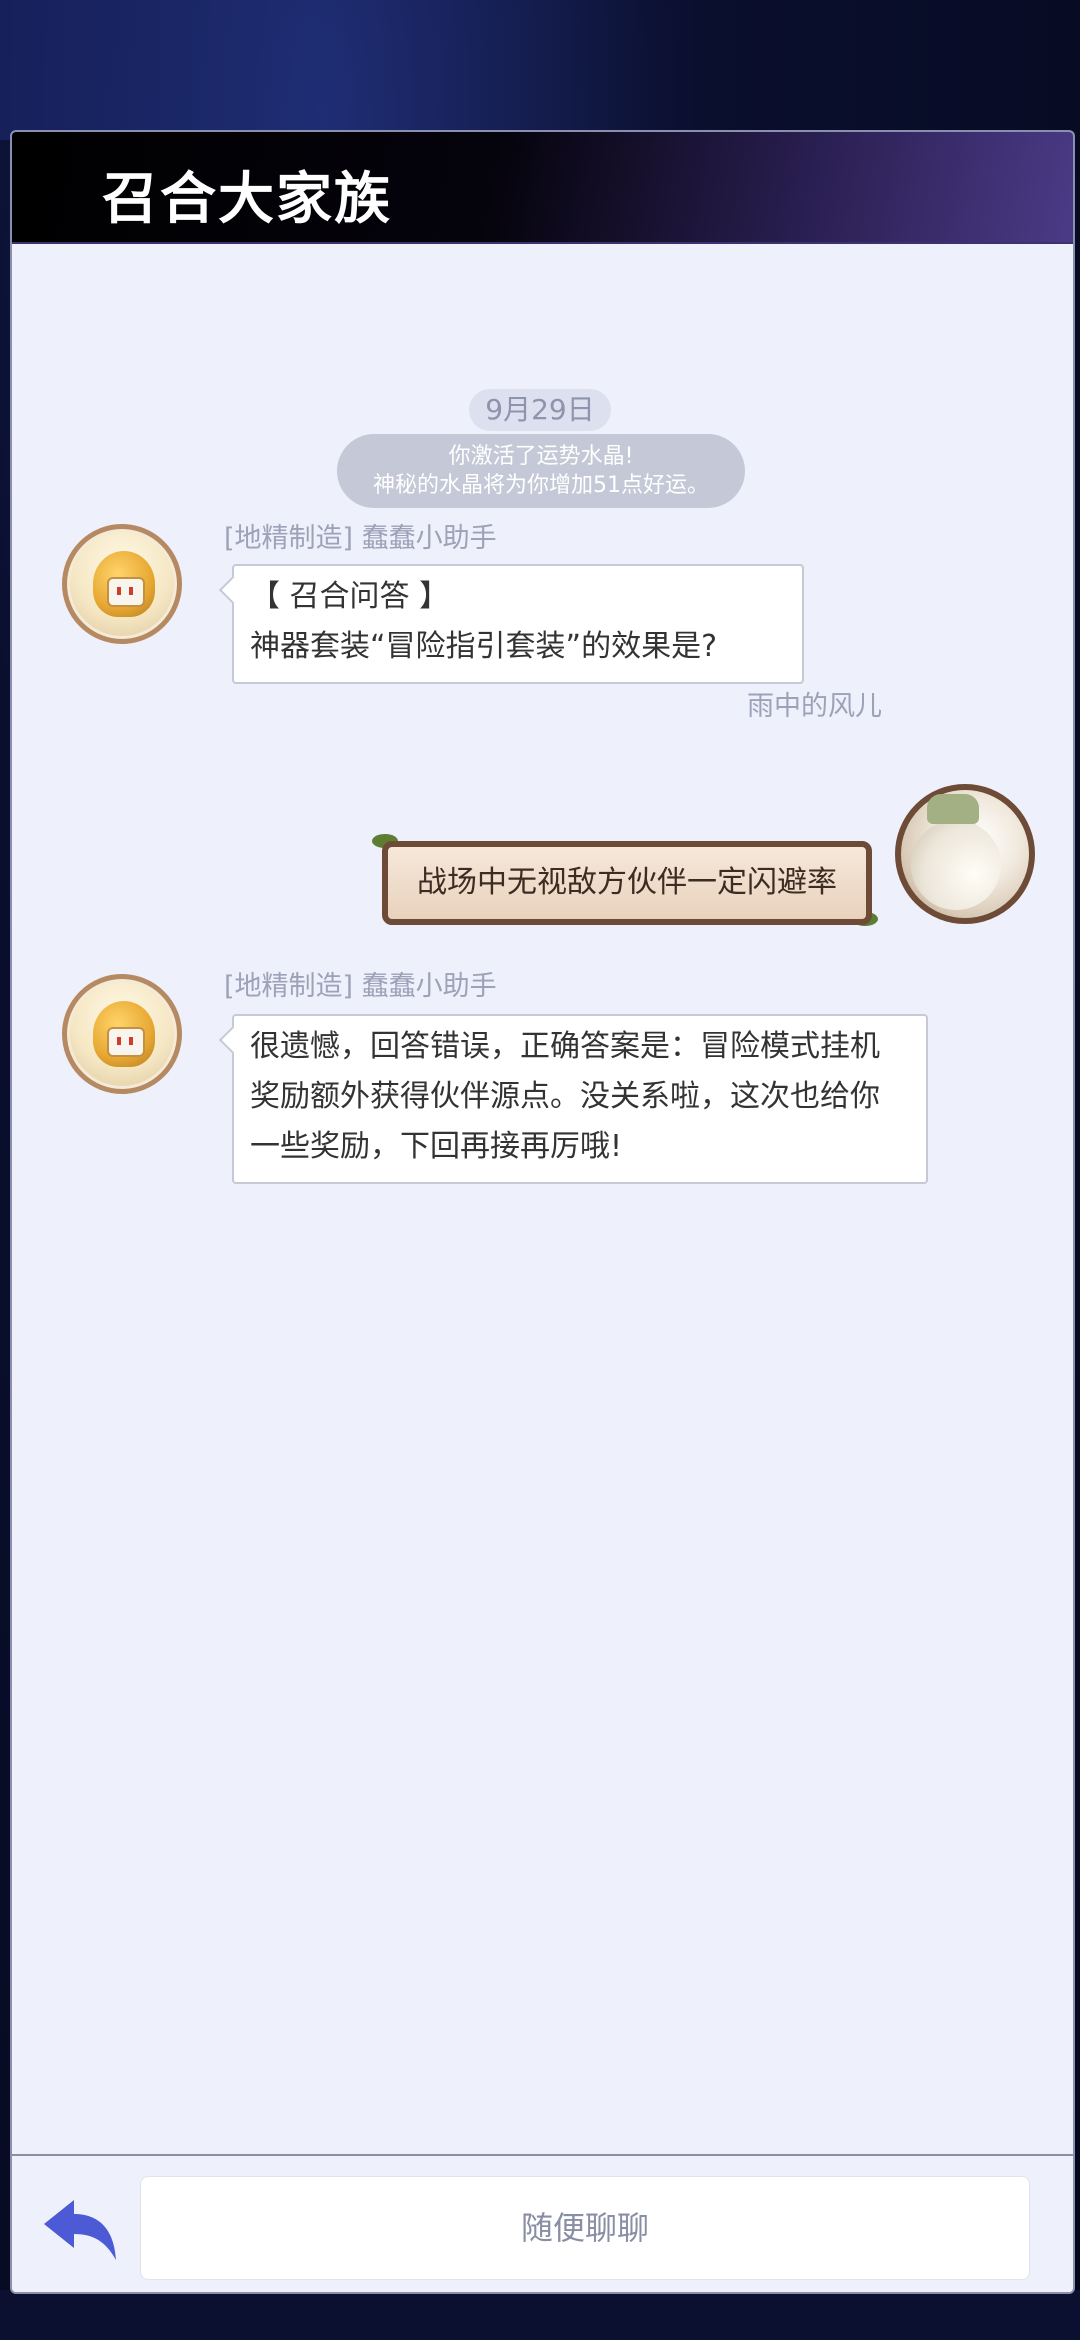  What do you see at coordinates (436, 1146) in the screenshot?
I see `message-line: 一些奖励，下回再接再厉哦!` at bounding box center [436, 1146].